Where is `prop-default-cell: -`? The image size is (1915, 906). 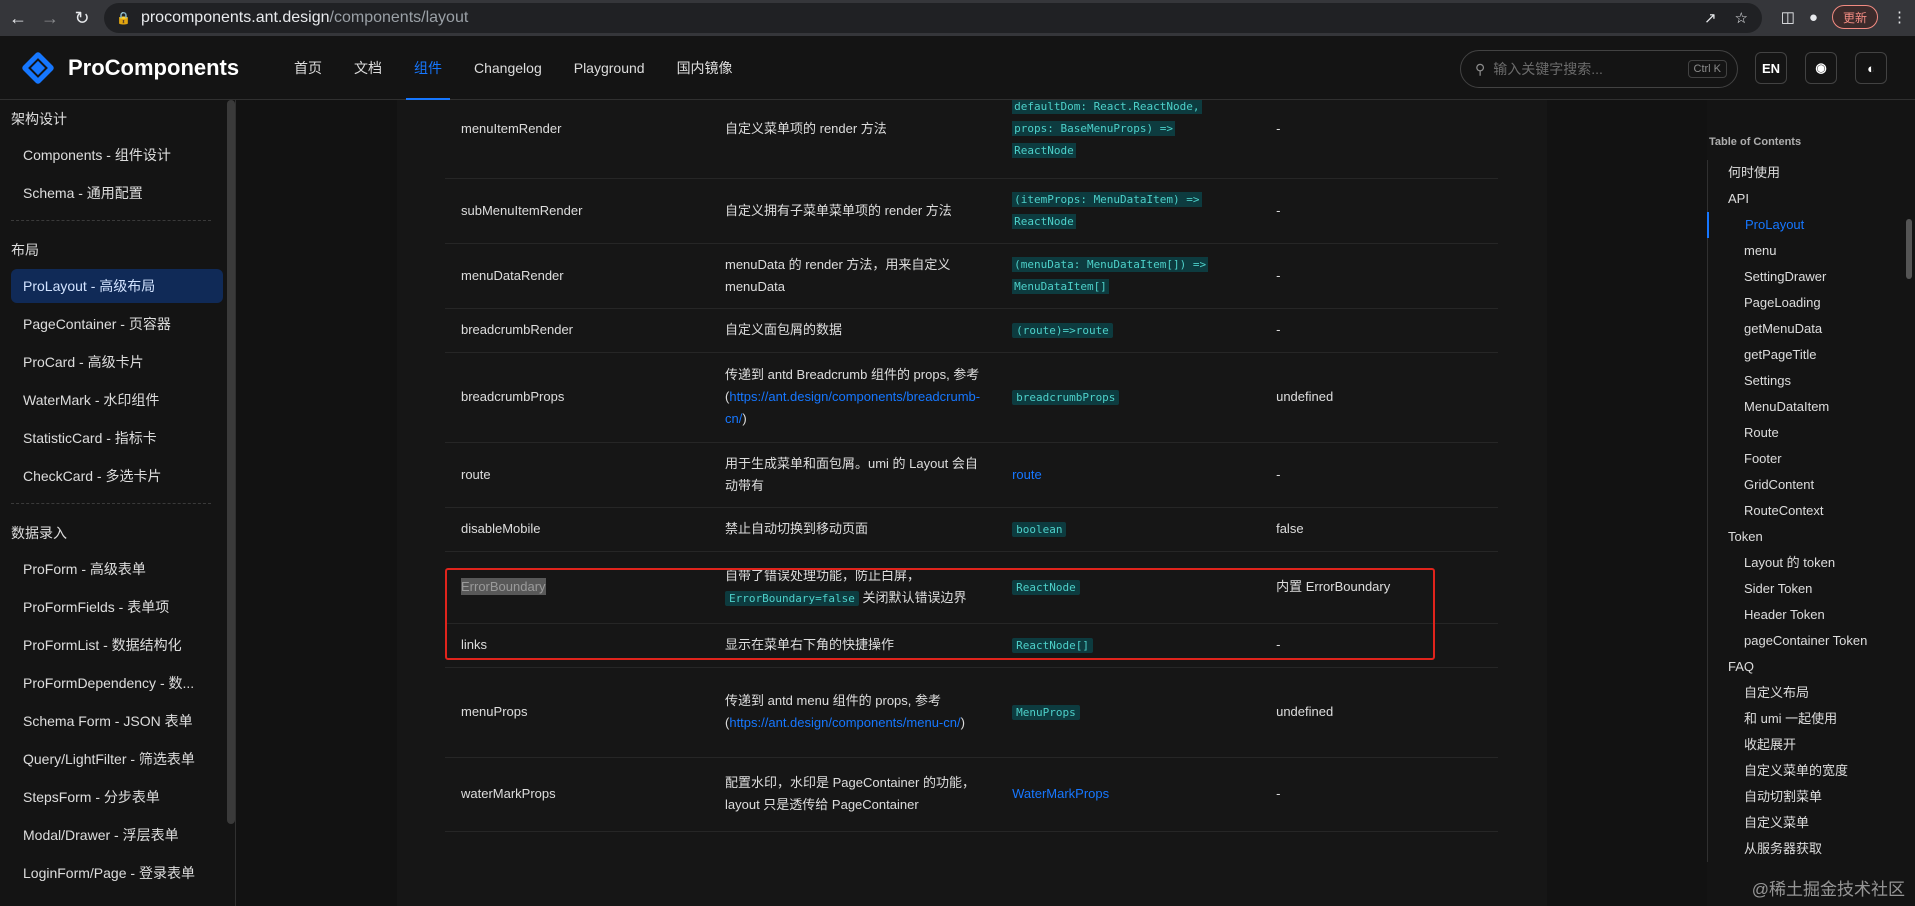
prop-default-cell: - is located at coordinates (1379, 330).